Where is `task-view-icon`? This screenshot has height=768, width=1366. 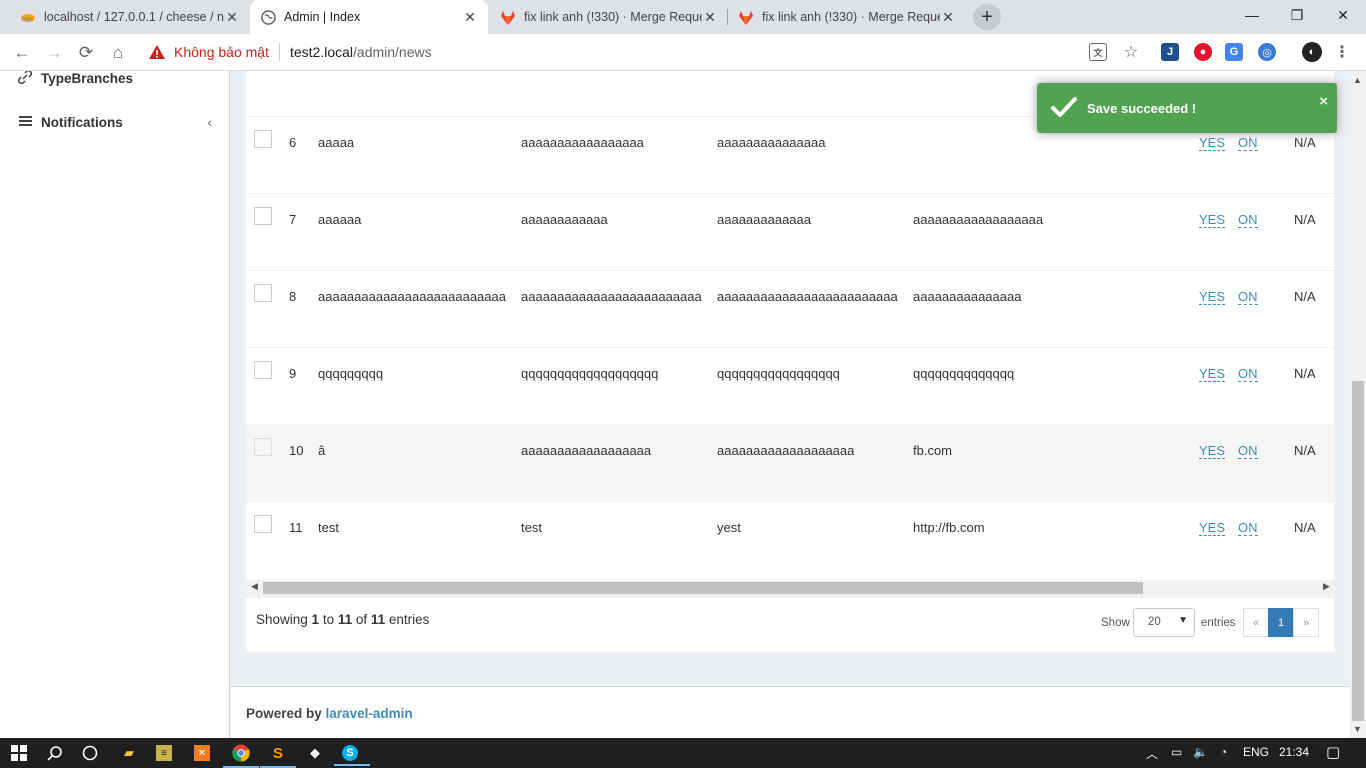
task-view-icon is located at coordinates (90, 753).